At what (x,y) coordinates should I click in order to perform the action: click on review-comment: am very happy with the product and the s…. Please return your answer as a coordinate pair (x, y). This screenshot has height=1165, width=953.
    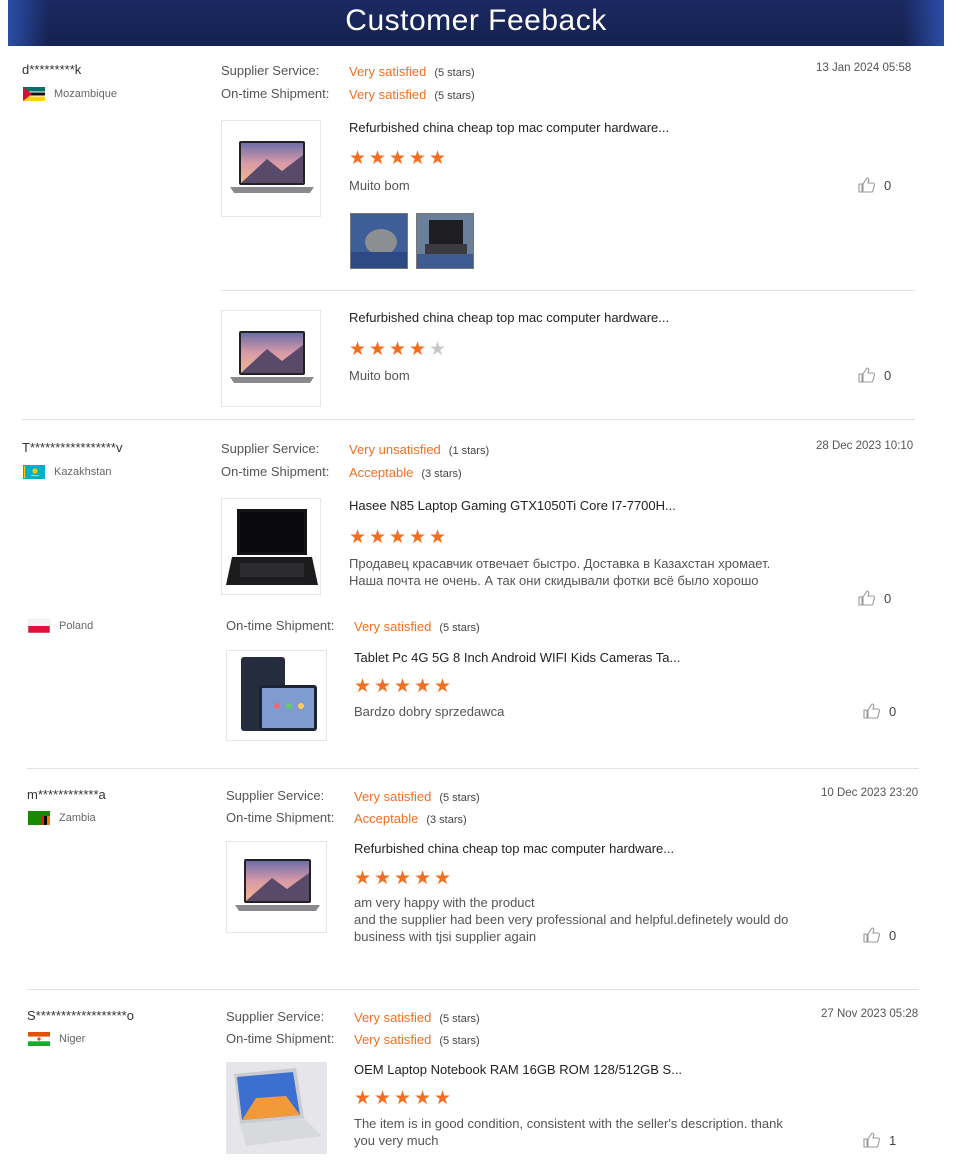
    Looking at the image, I should click on (571, 919).